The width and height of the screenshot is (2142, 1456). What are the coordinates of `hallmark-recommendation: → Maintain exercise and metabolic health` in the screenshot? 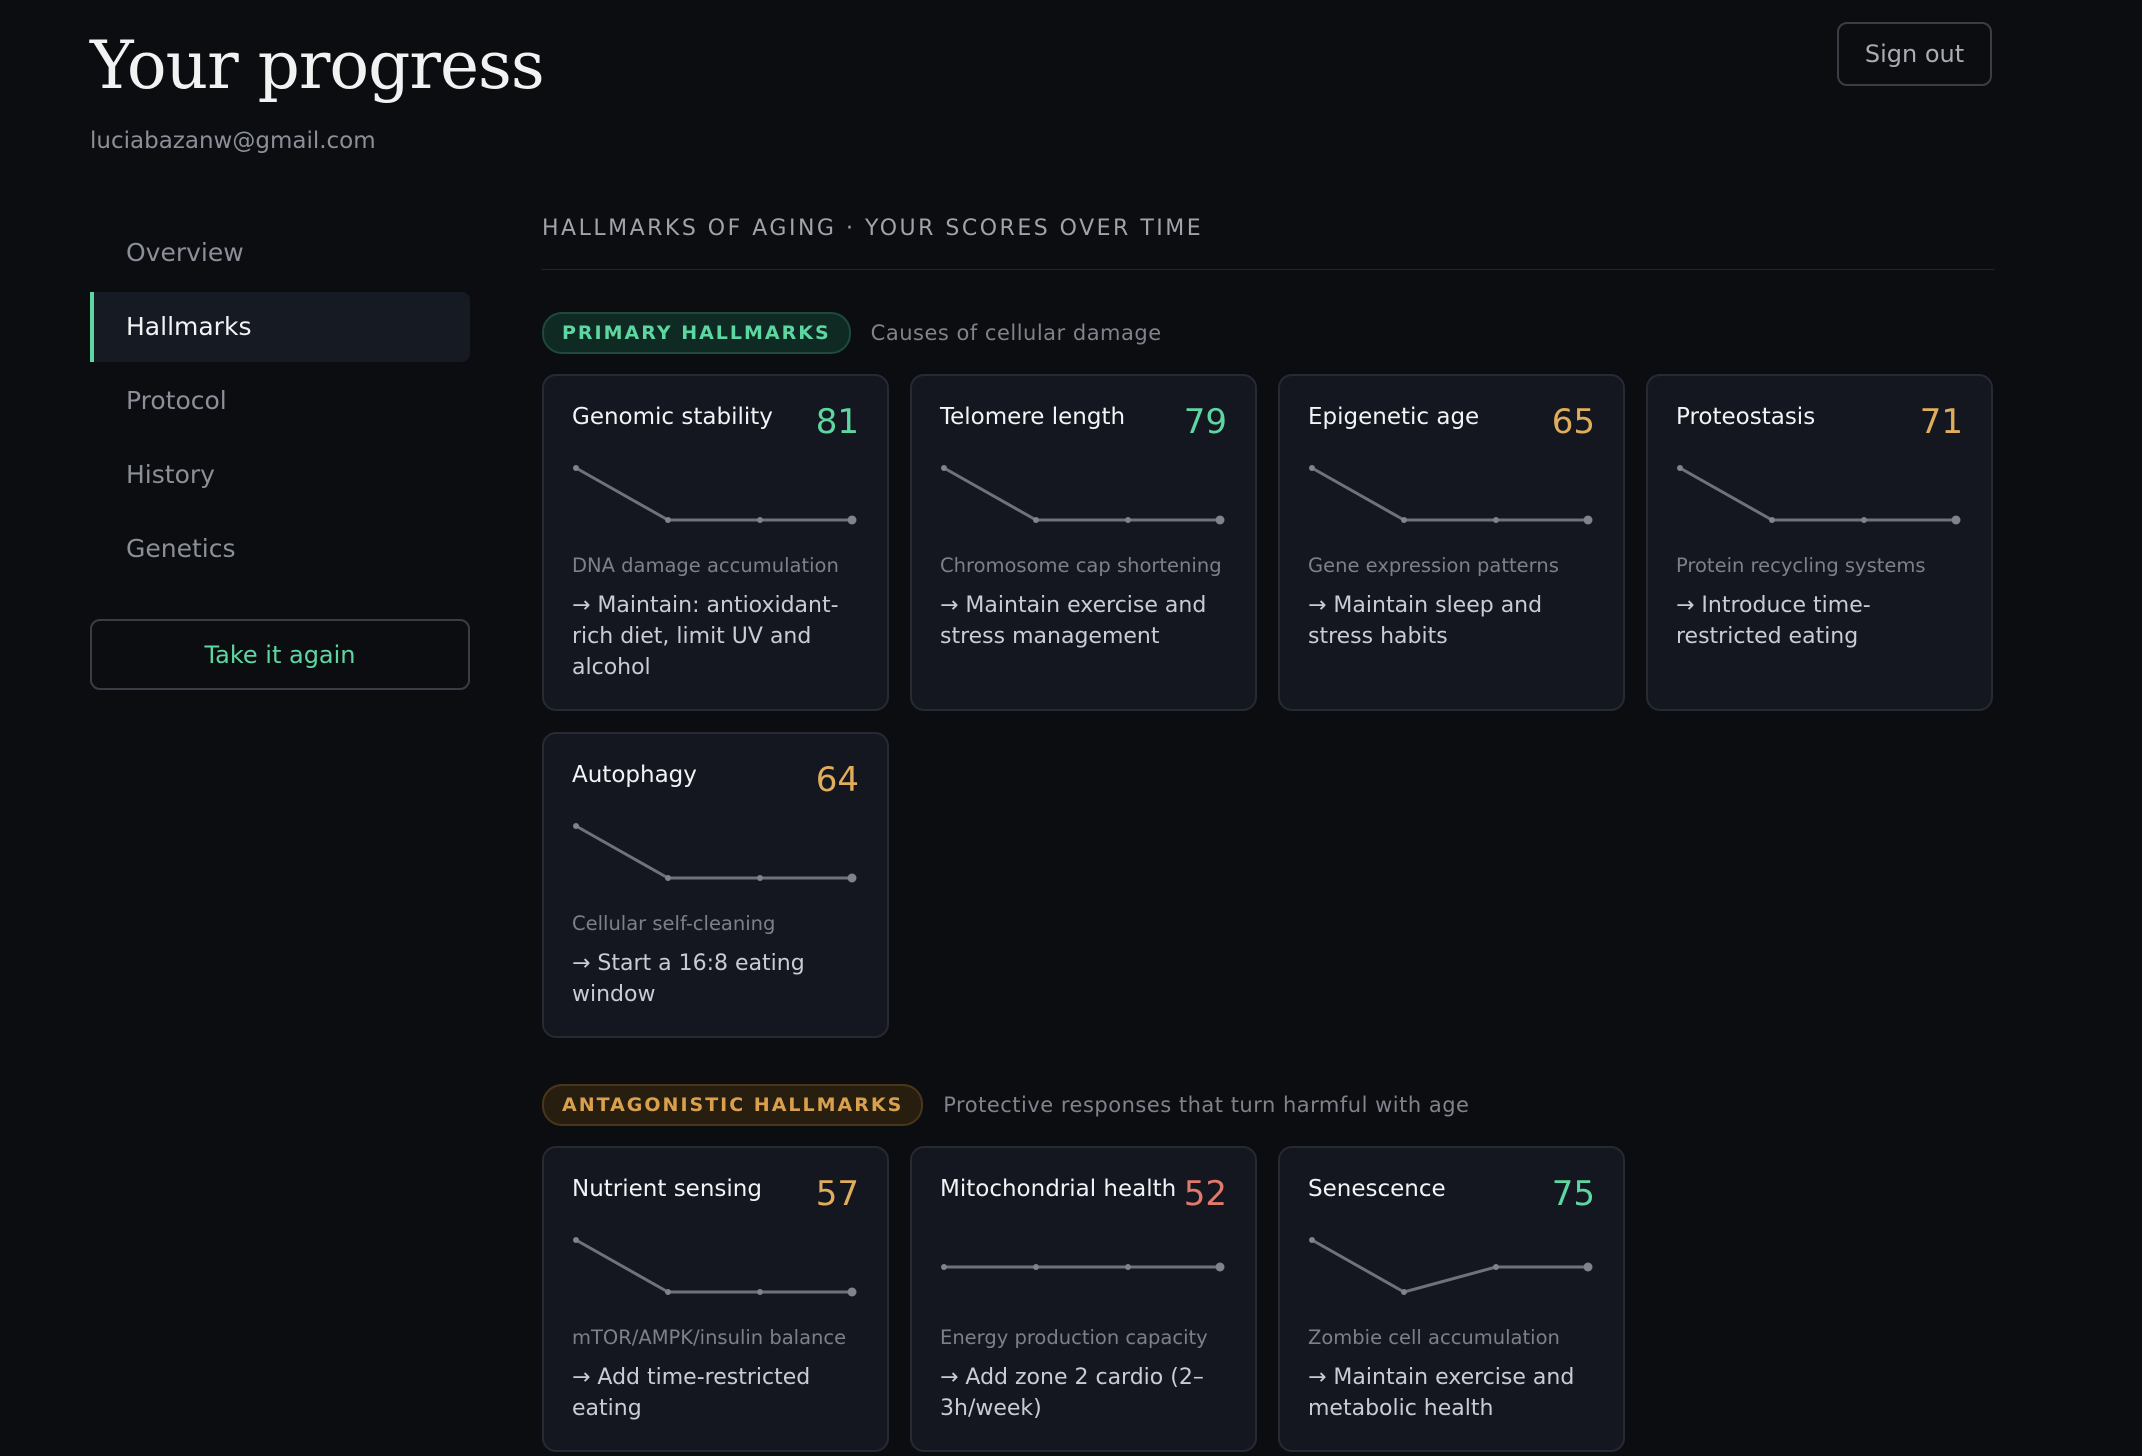 It's located at (1441, 1393).